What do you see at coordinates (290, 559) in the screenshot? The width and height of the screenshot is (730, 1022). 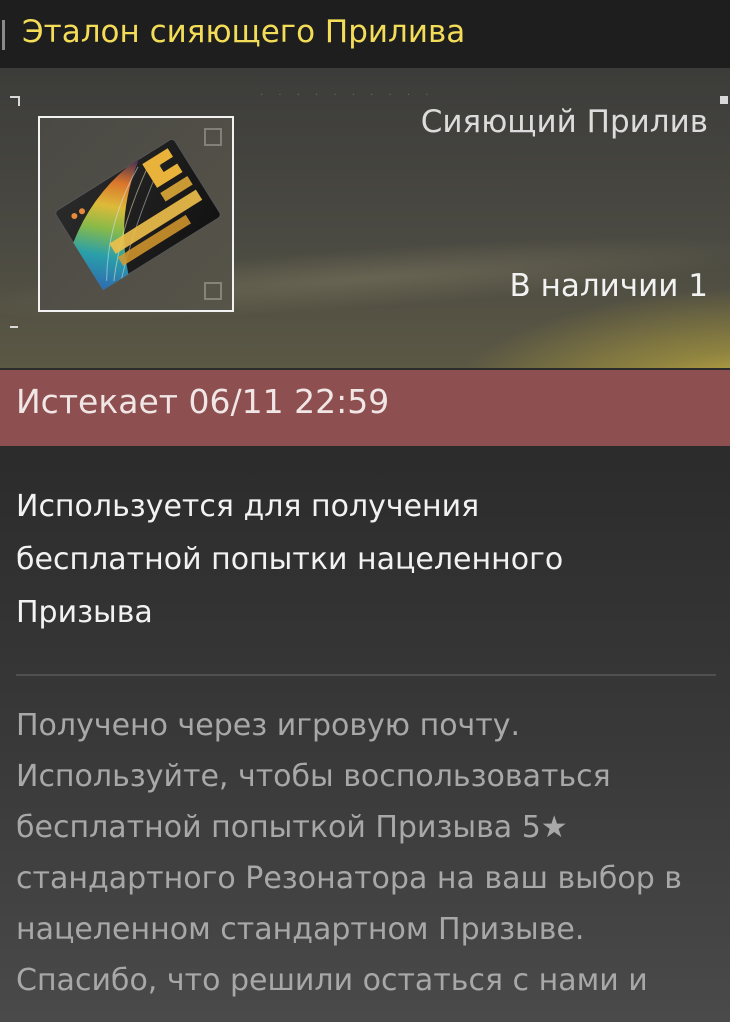 I see `usage-line: бесплатной попытки нацеленного` at bounding box center [290, 559].